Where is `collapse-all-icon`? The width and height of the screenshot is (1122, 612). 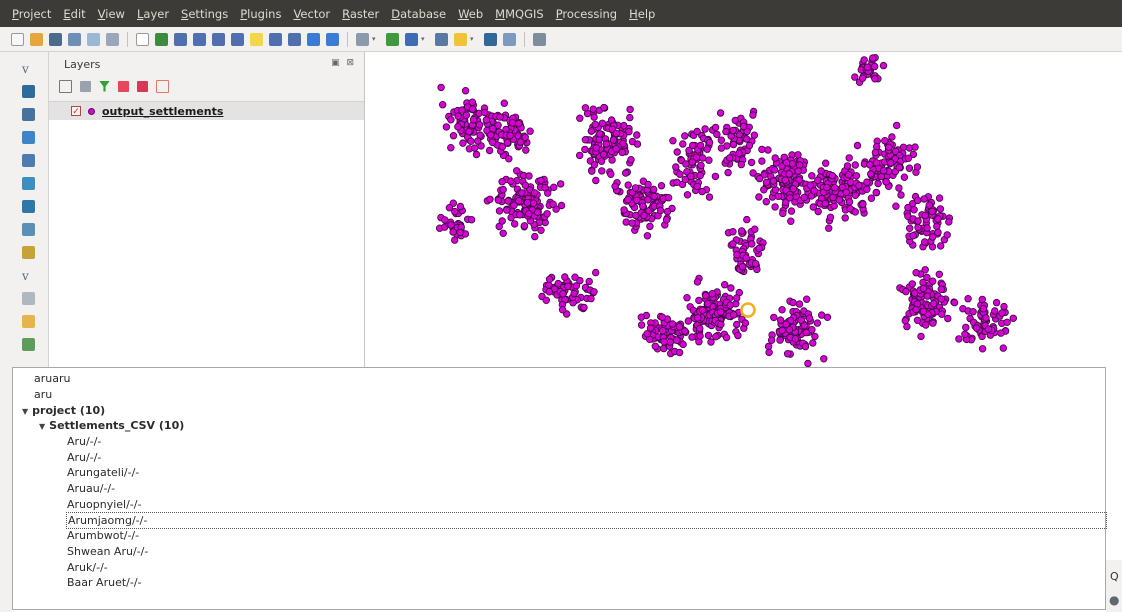
collapse-all-icon is located at coordinates (142, 86).